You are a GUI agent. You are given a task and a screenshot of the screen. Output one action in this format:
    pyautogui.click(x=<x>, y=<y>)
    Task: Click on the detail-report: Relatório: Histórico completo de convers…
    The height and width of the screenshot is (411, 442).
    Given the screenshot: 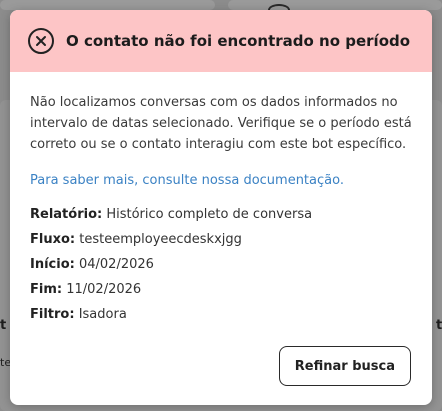 What is the action you would take?
    pyautogui.click(x=221, y=214)
    